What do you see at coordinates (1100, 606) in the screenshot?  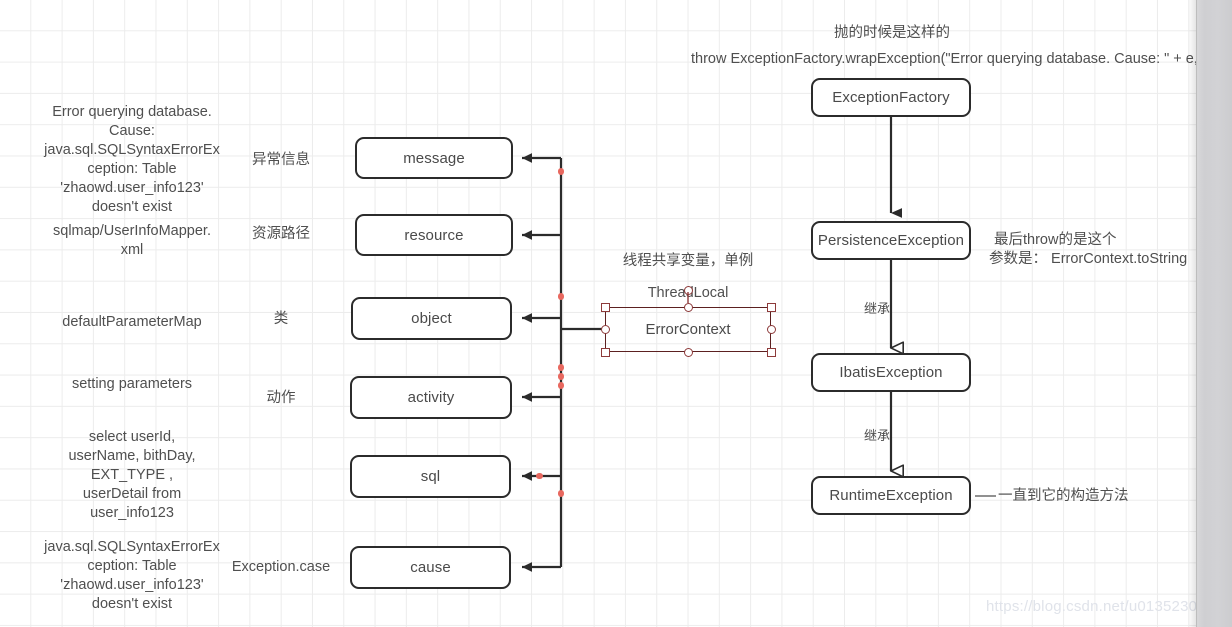 I see `watermark: https://blog.csdn.net/u013523089` at bounding box center [1100, 606].